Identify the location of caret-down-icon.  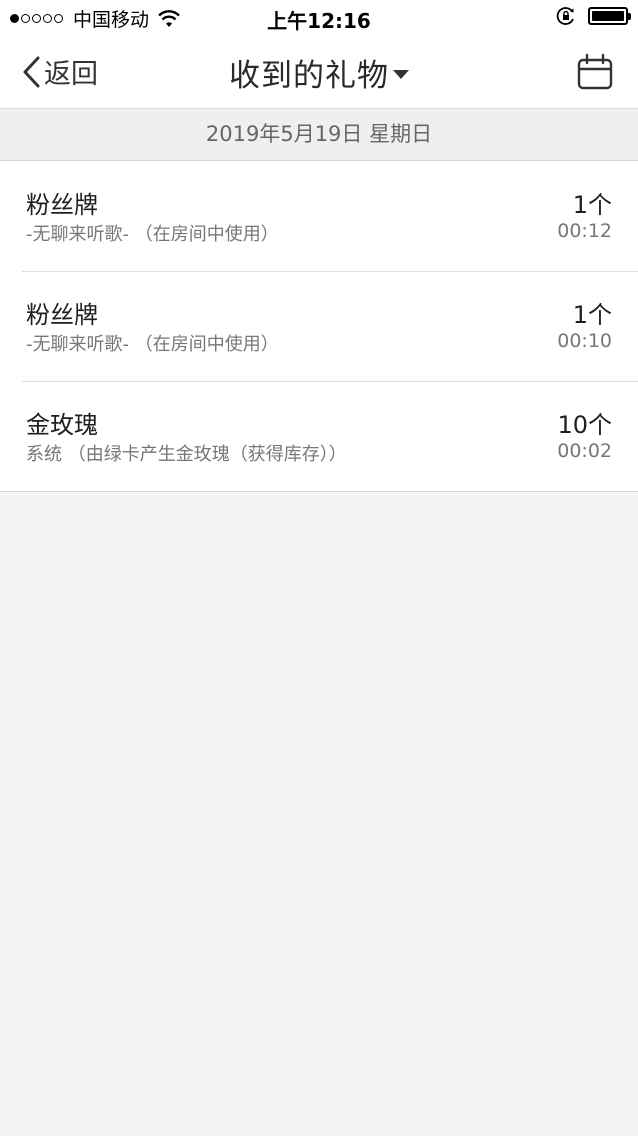
(401, 74).